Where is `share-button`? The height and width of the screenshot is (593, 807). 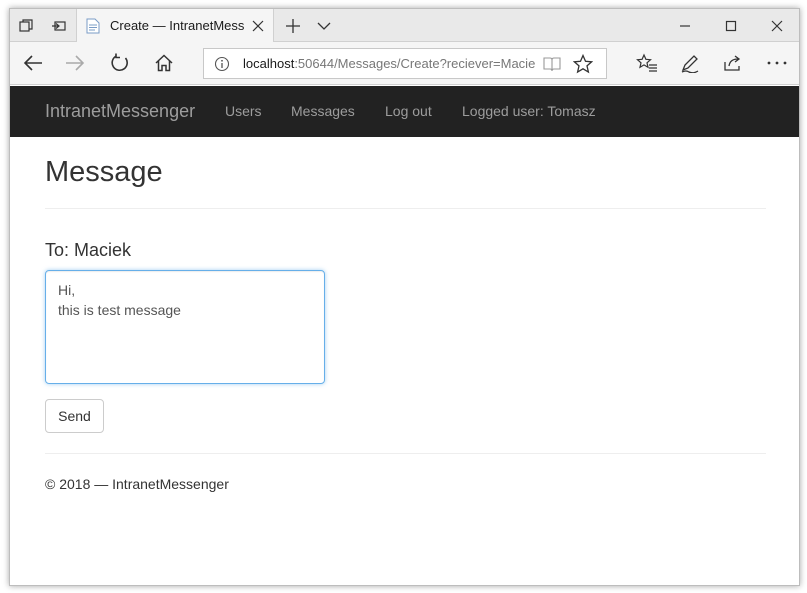 share-button is located at coordinates (733, 63).